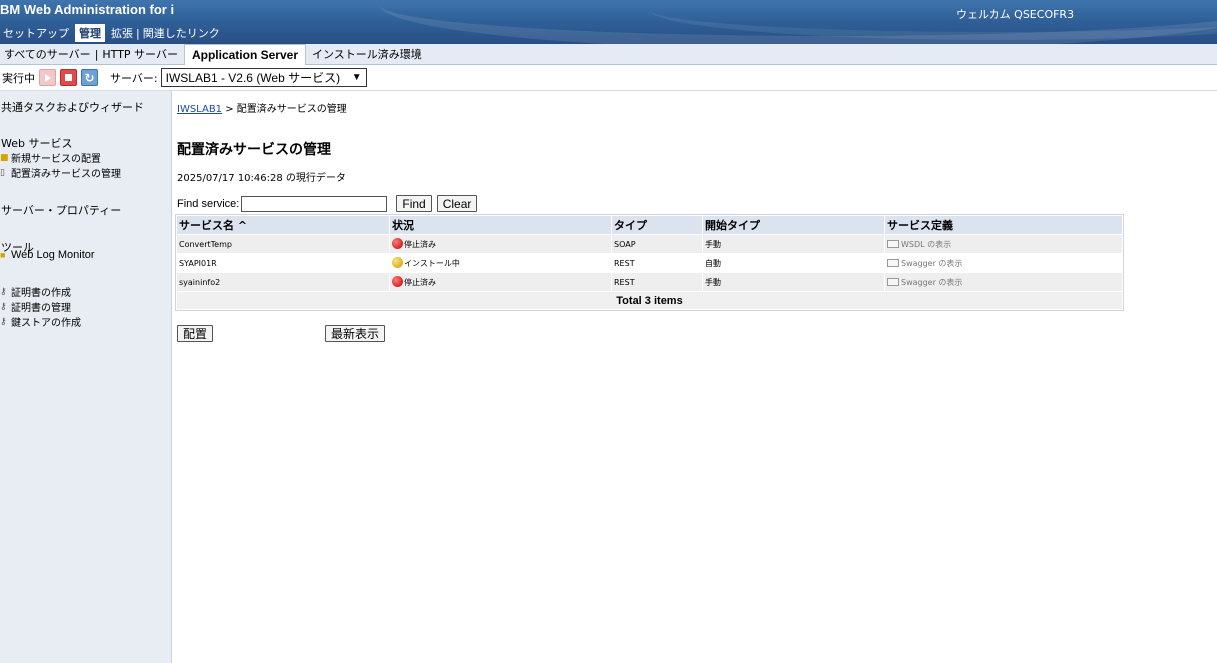 Image resolution: width=1217 pixels, height=663 pixels. Describe the element at coordinates (18, 78) in the screenshot. I see `server-status: 実行中` at that location.